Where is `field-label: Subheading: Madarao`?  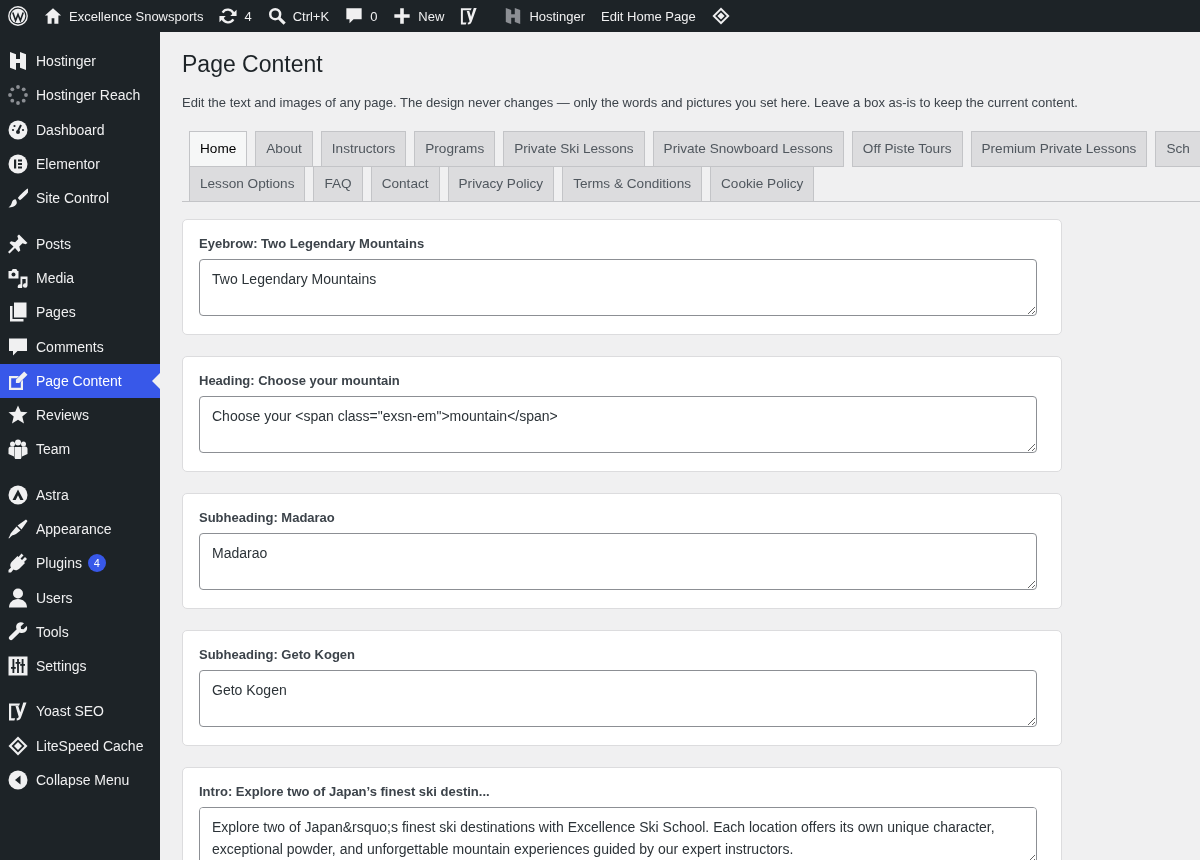
field-label: Subheading: Madarao is located at coordinates (267, 518).